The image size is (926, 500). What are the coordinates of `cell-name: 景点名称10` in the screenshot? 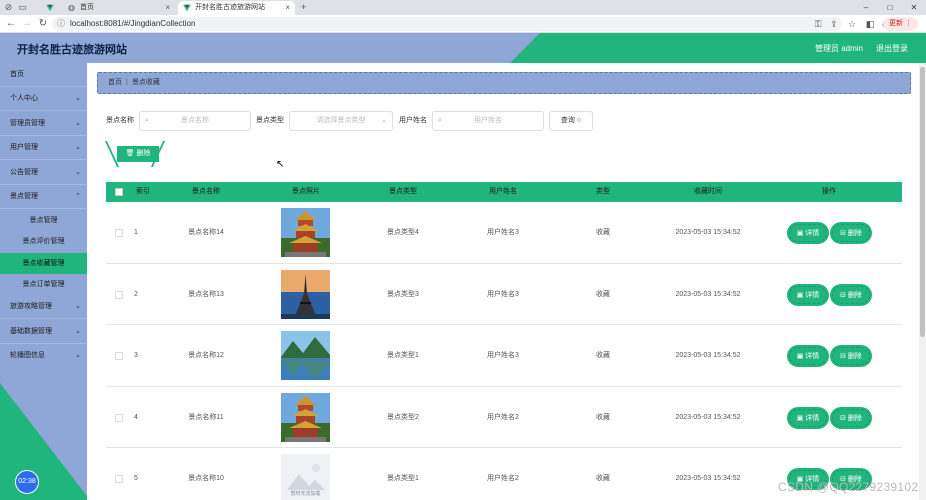 It's located at (206, 478).